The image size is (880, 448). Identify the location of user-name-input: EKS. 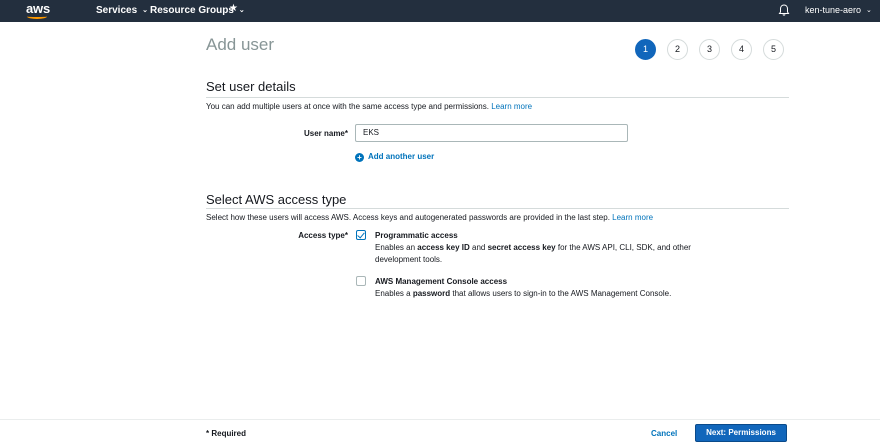
(491, 133).